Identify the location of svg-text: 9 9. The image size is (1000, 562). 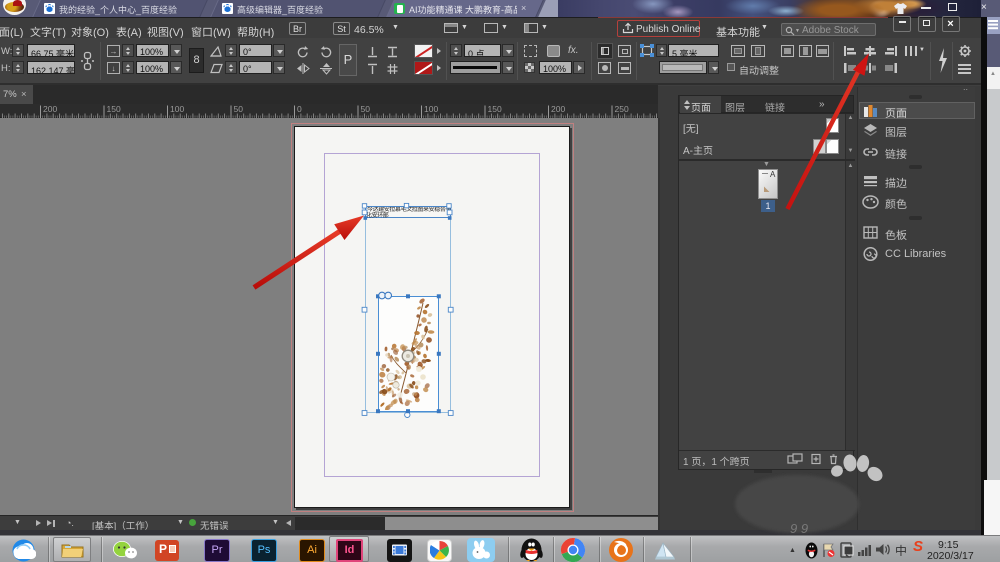
(799, 528).